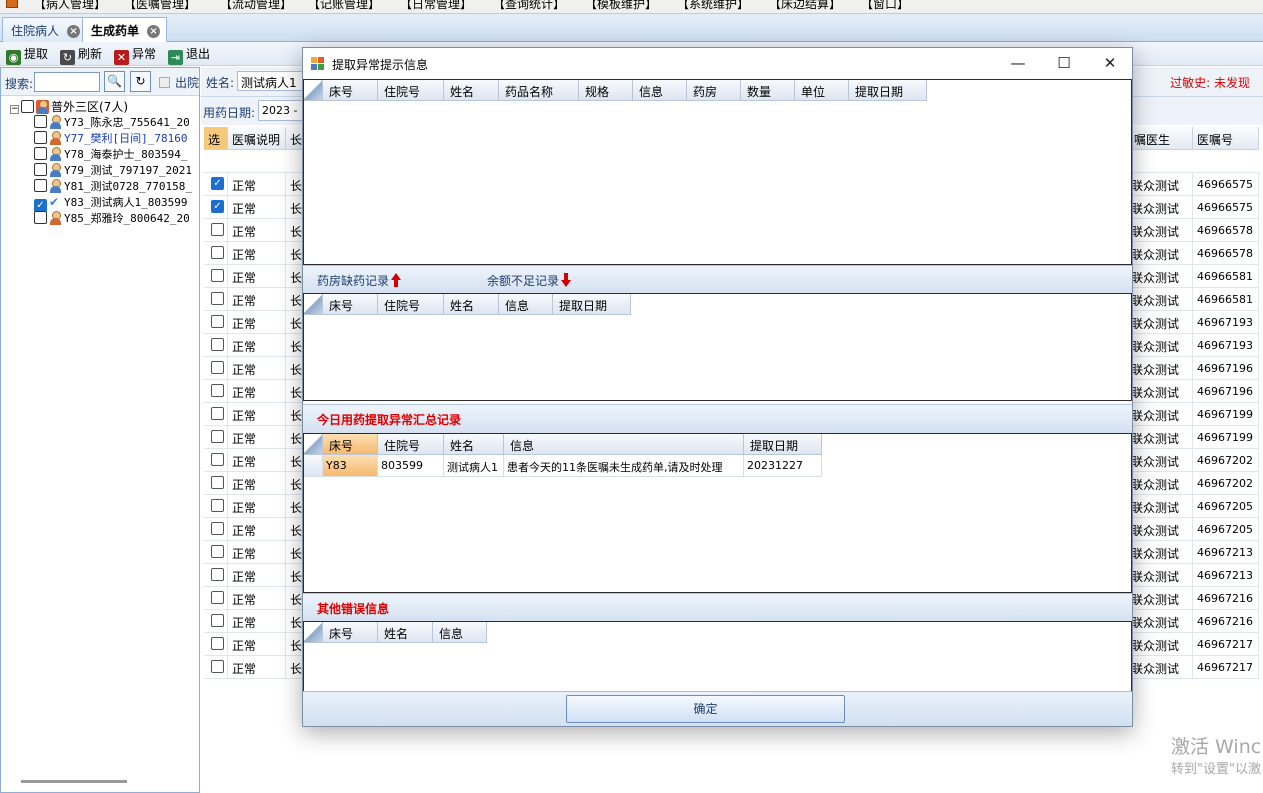  Describe the element at coordinates (112, 218) in the screenshot. I see `tree-node-patient: Y85_郑雅玲_800642_20` at that location.